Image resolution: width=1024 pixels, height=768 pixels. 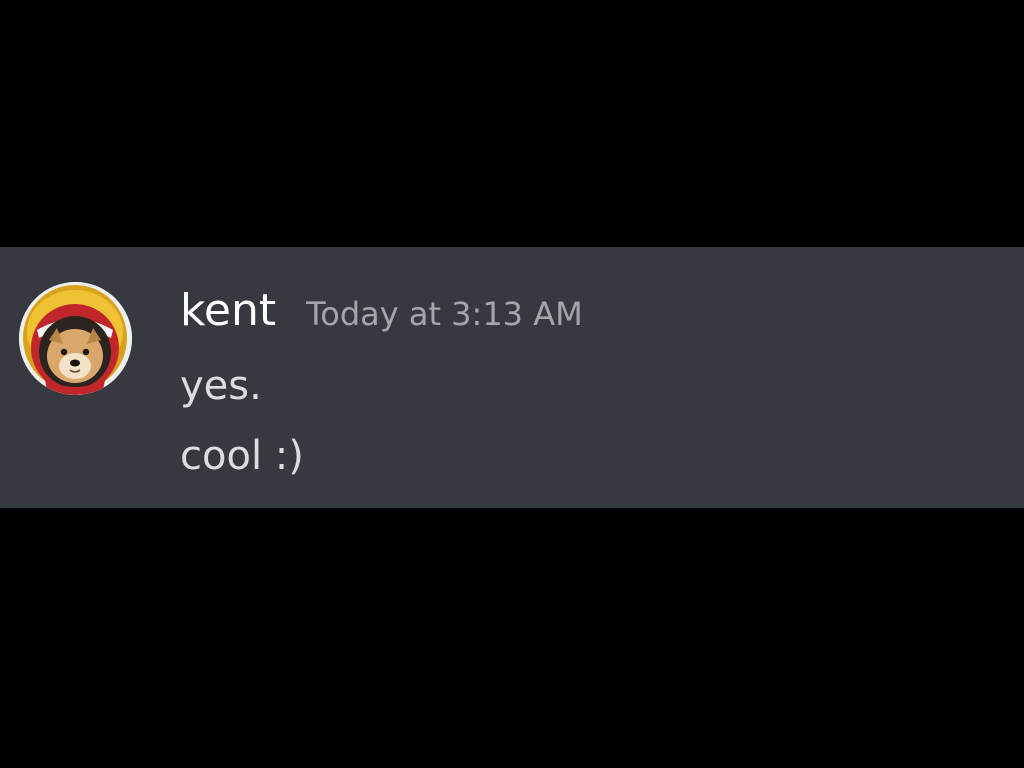 I want to click on message-header: kent Today at 3:13 AM, so click(x=381, y=315).